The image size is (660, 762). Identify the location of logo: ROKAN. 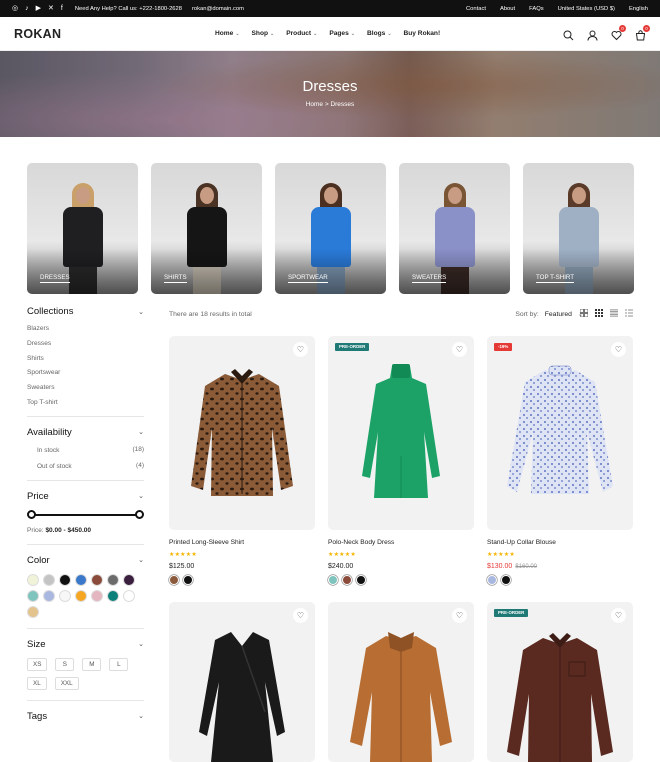
(37, 34).